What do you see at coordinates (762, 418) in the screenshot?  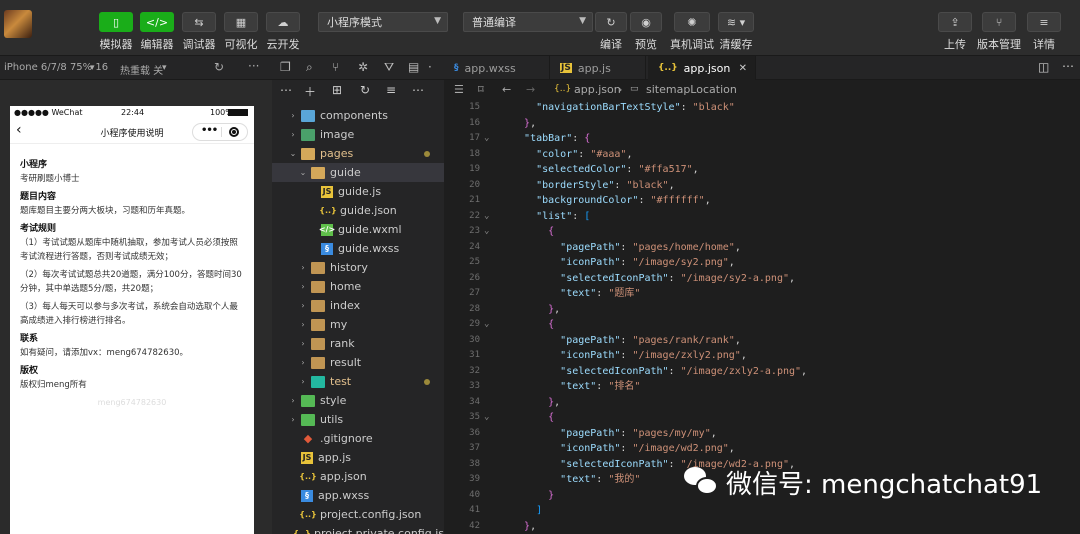 I see `code-line: 35 ⌄ {` at bounding box center [762, 418].